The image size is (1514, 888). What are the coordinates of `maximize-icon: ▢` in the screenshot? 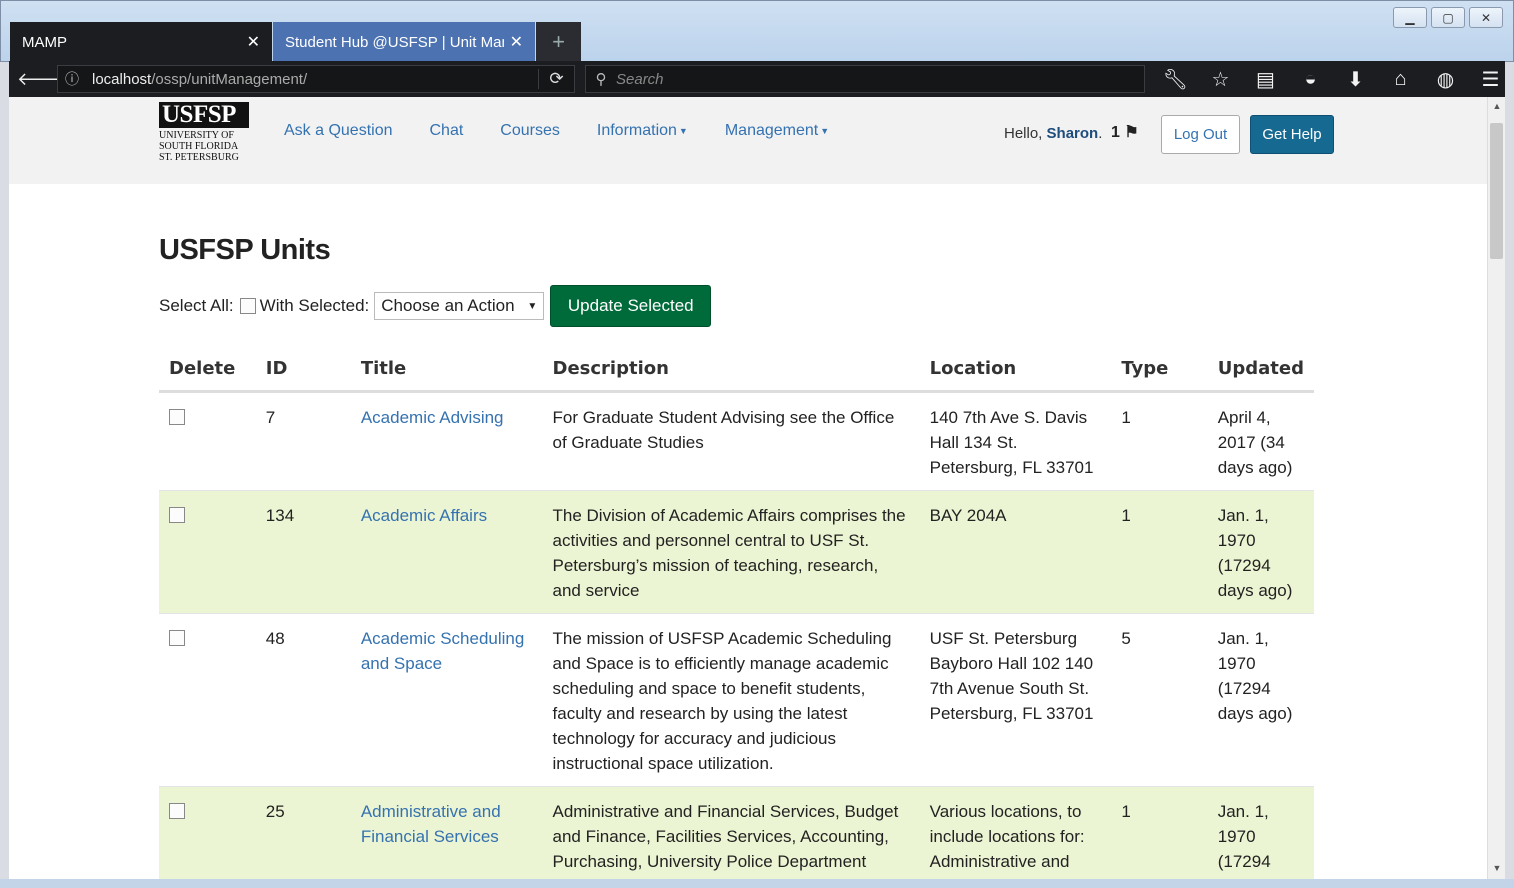 It's located at (1448, 17).